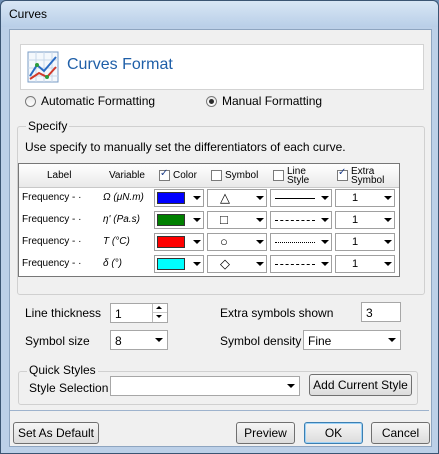 The width and height of the screenshot is (439, 454). I want to click on cancel-button: Cancel, so click(400, 433).